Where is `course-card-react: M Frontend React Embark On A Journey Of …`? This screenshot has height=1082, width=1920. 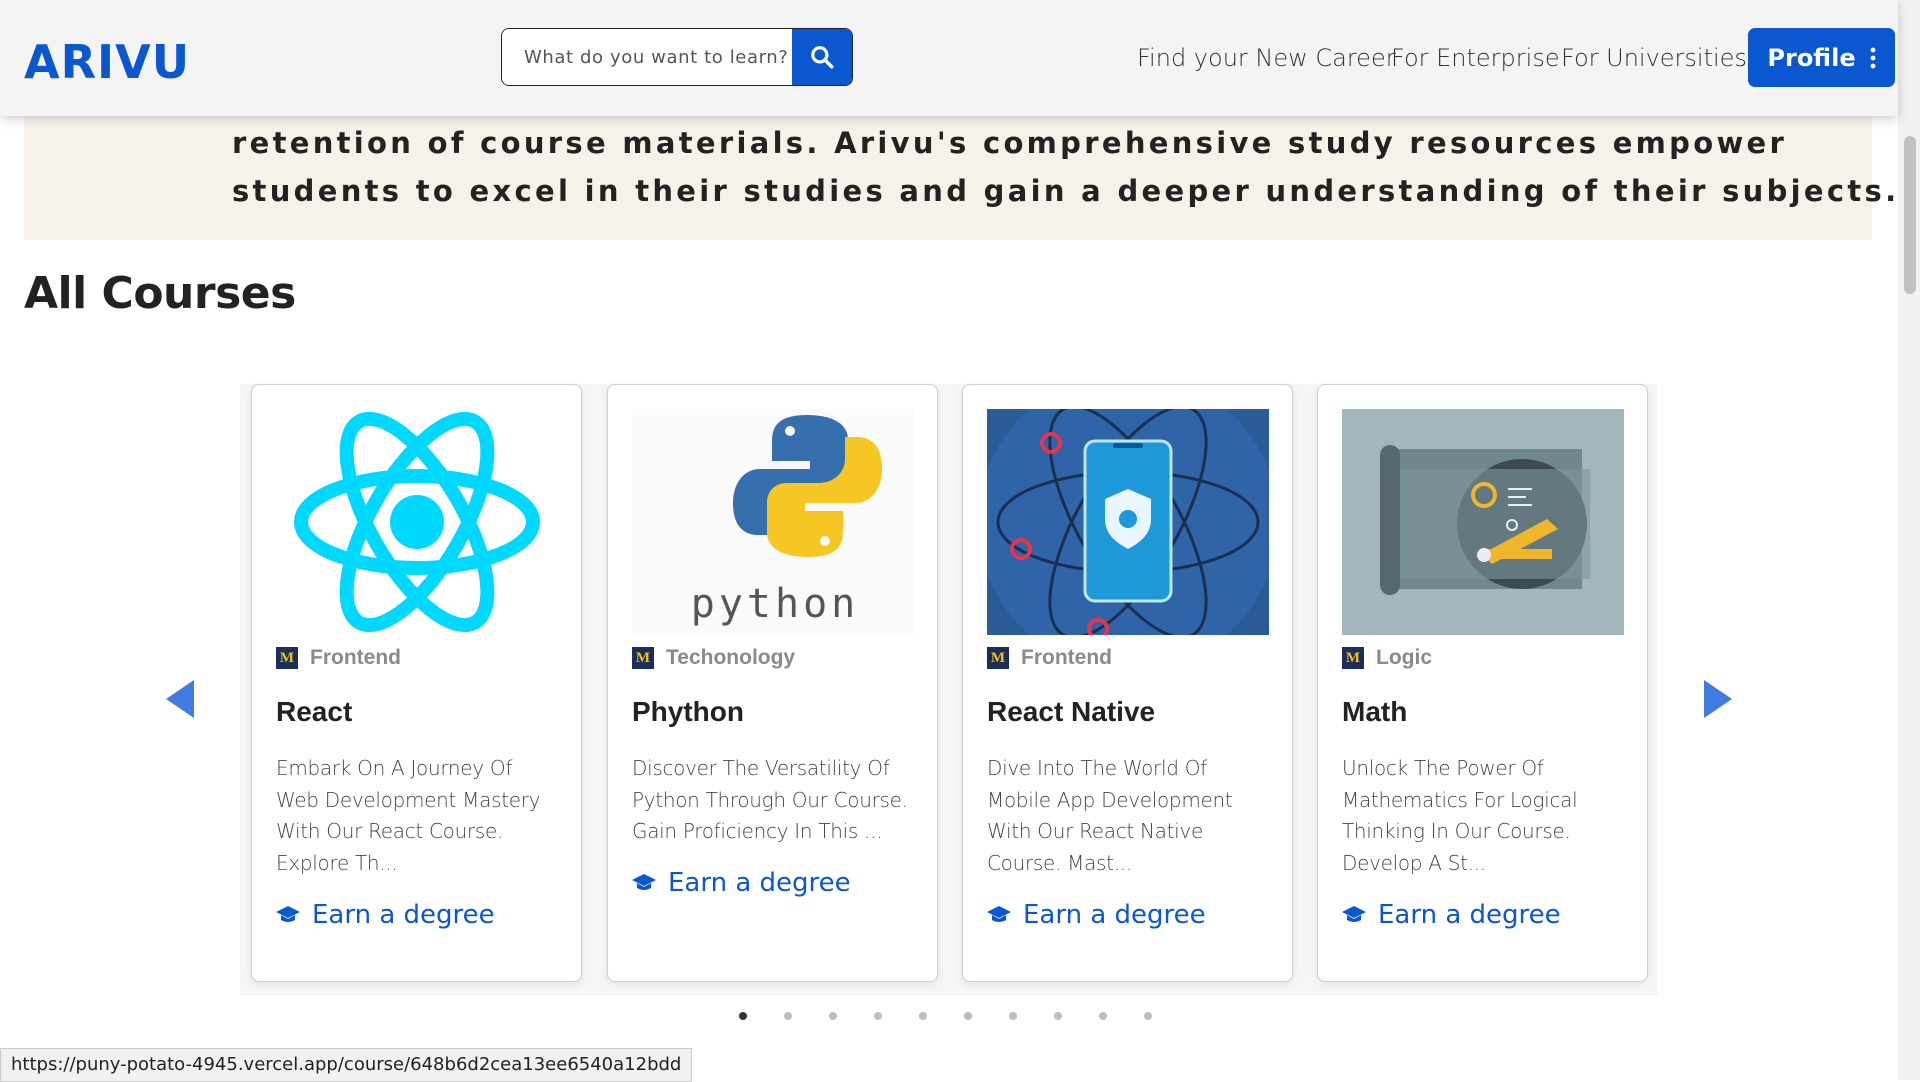 course-card-react: M Frontend React Embark On A Journey Of … is located at coordinates (416, 683).